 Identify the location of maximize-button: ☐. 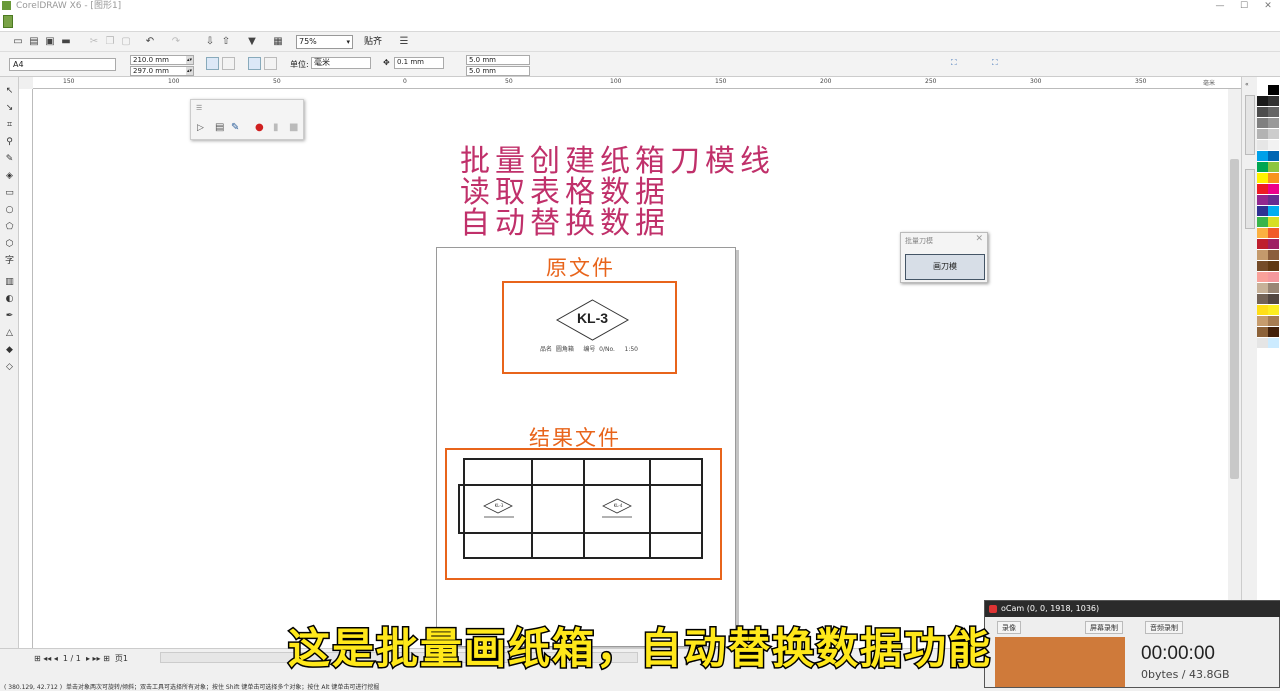
(1244, 6).